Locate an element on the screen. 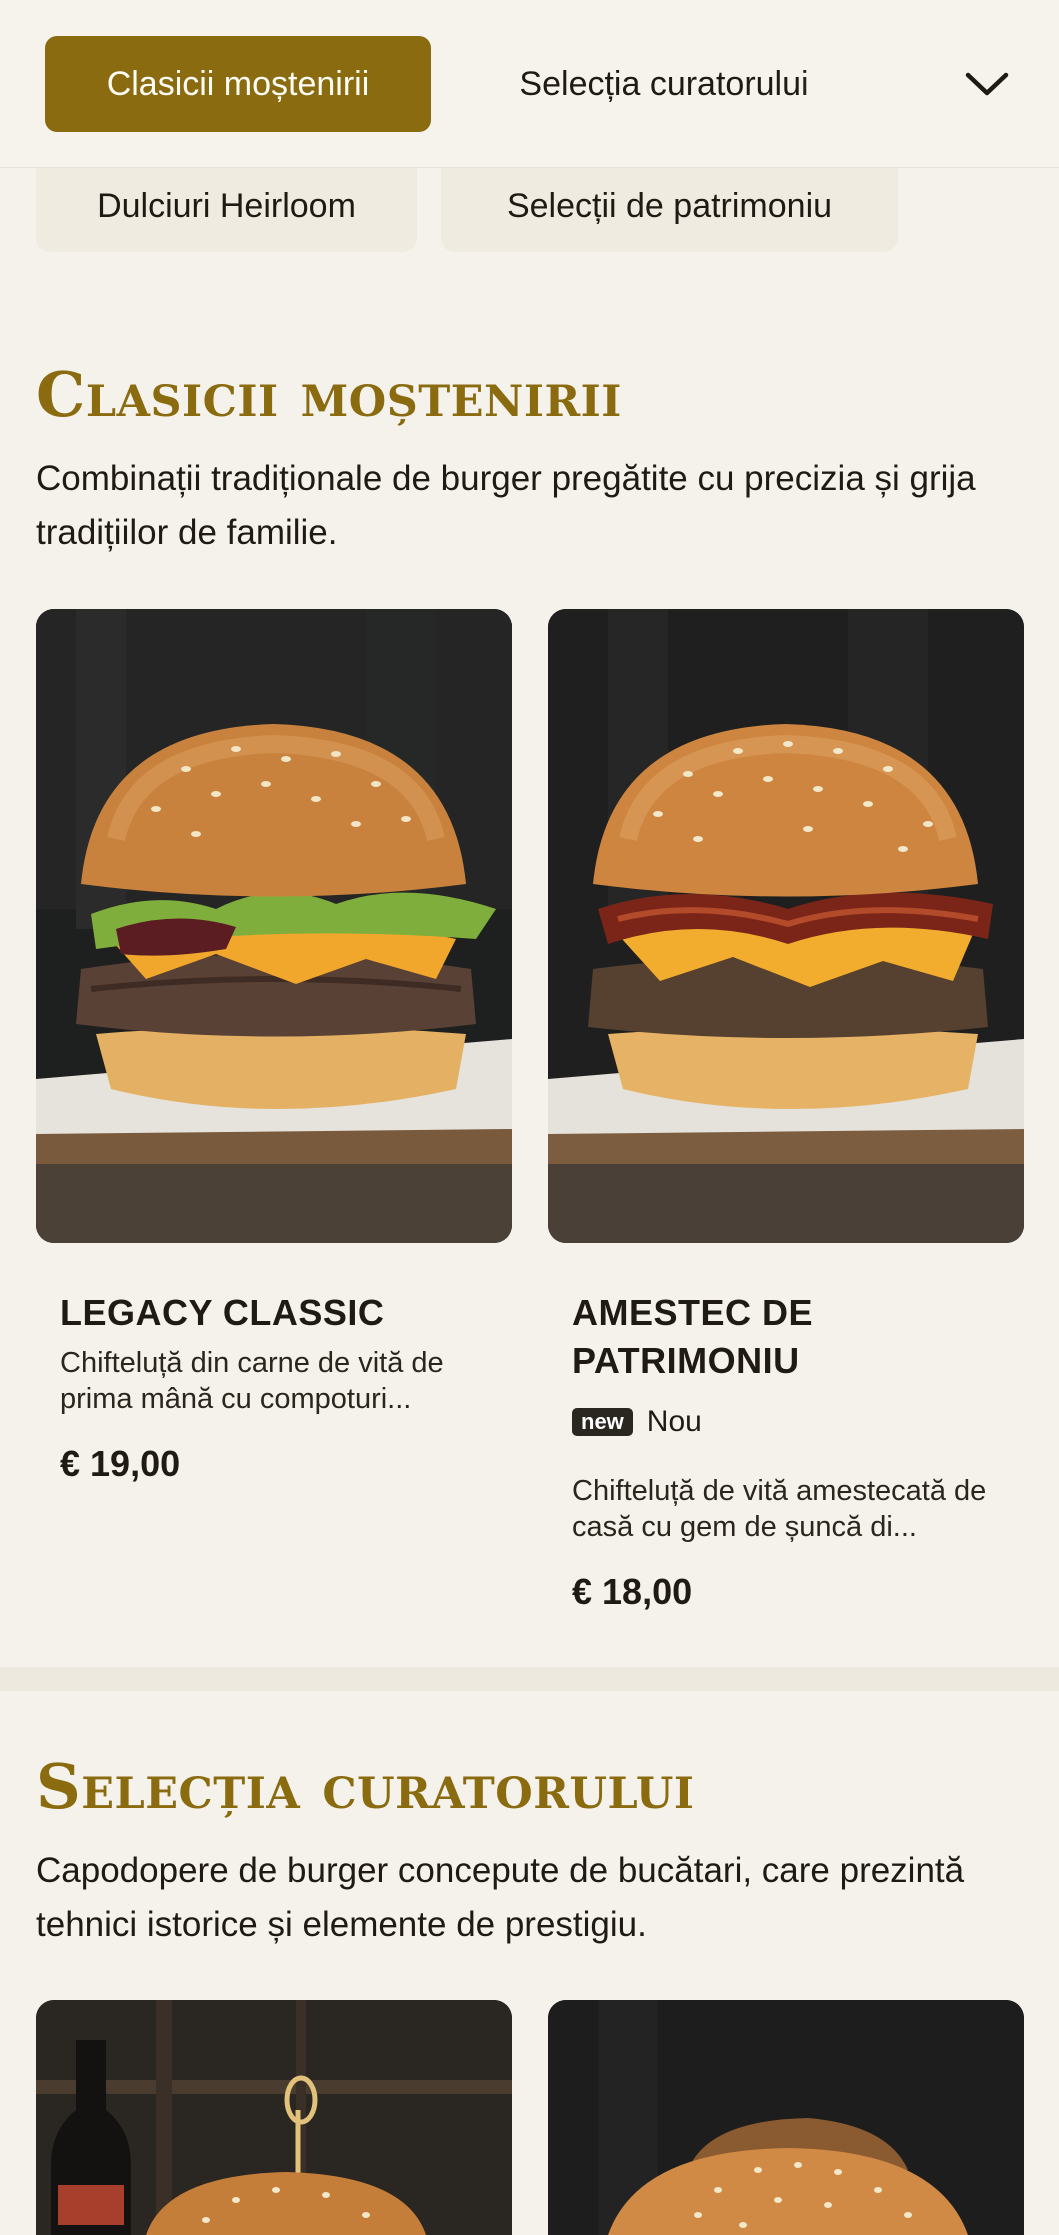  section-divider is located at coordinates (529, 1679).